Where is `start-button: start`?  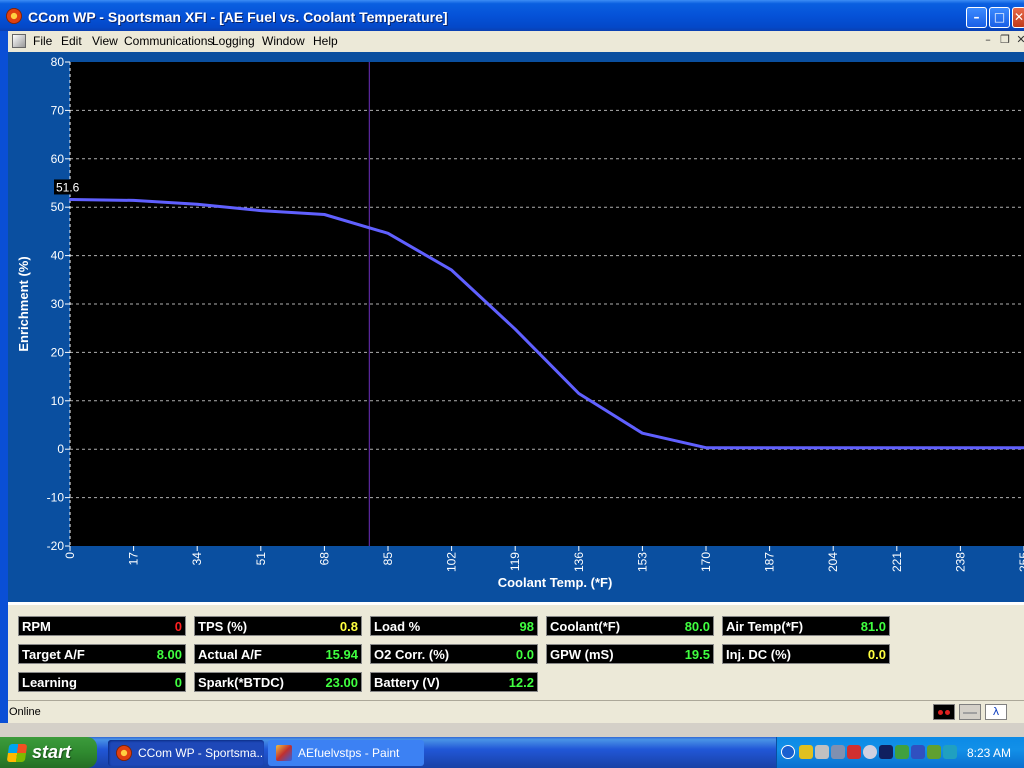
start-button: start is located at coordinates (48, 752).